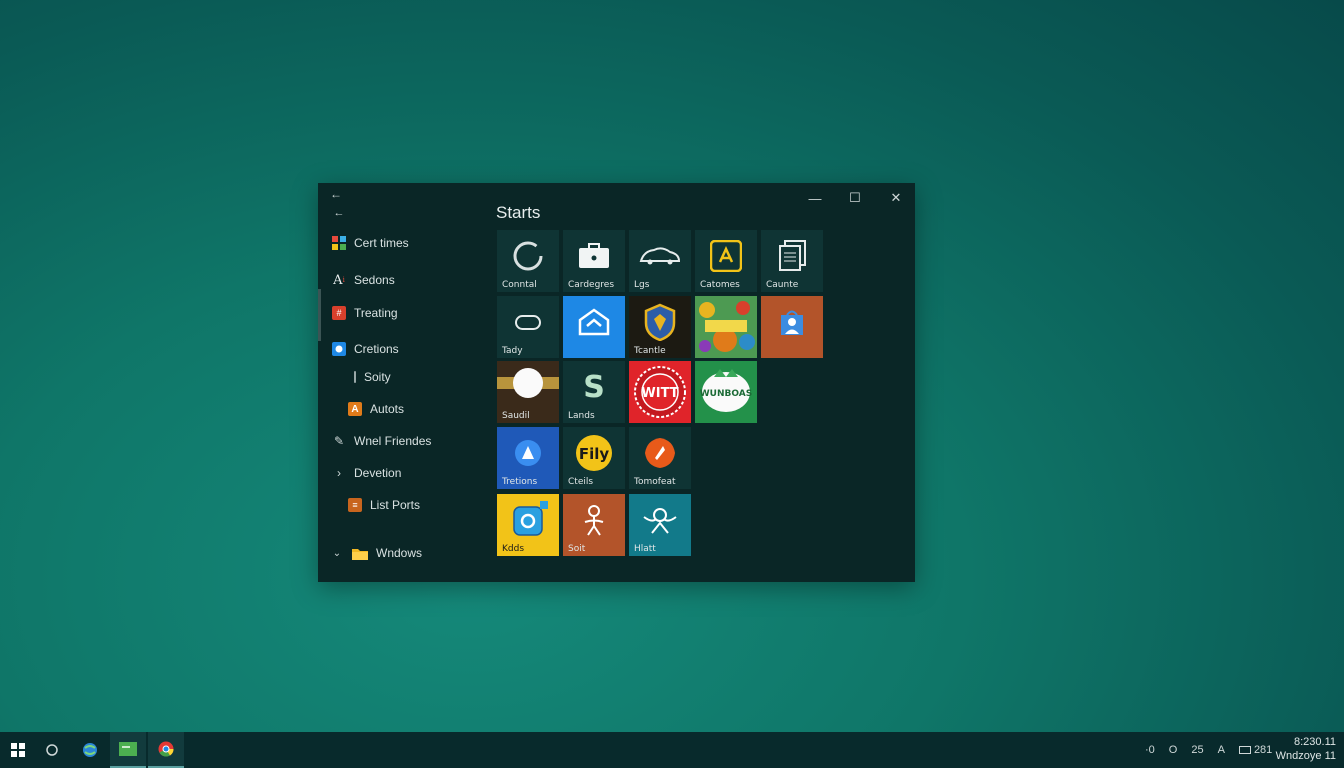 This screenshot has width=1344, height=768. I want to click on chevron-down-icon: ⌄, so click(337, 553).